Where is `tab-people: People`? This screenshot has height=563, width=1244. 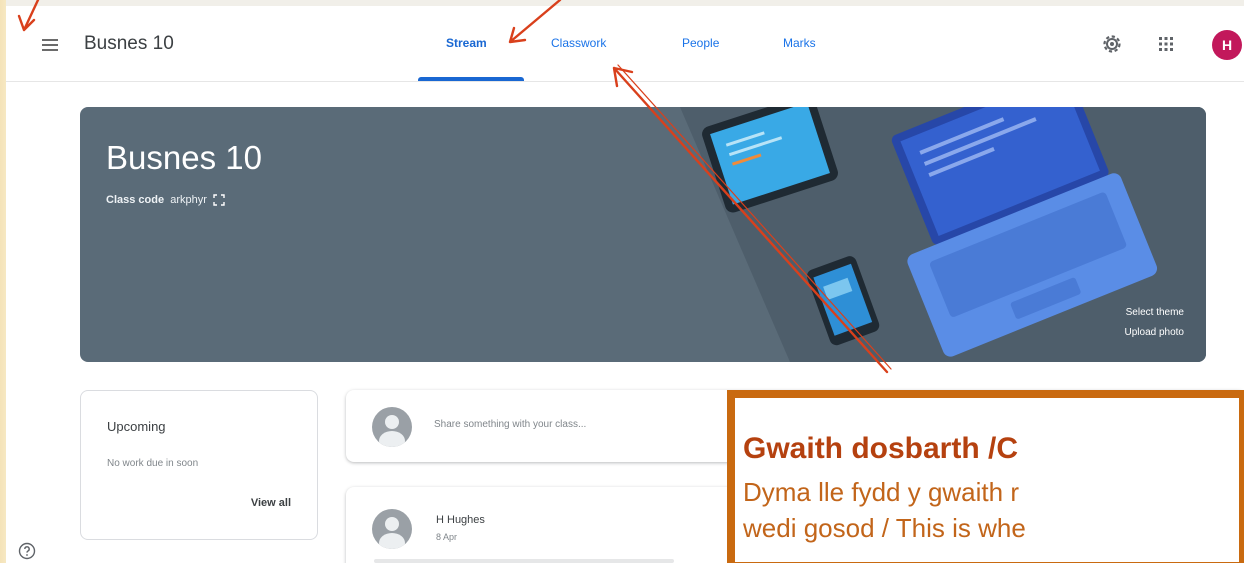
tab-people: People is located at coordinates (700, 43).